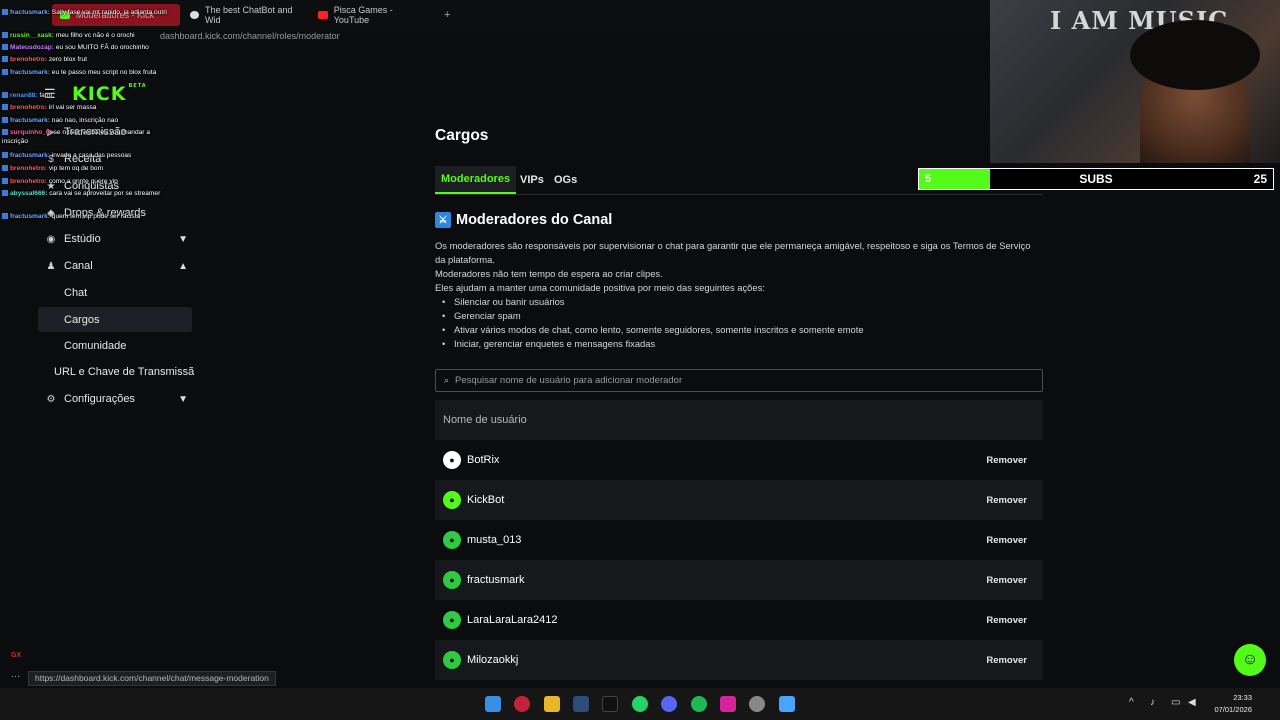 This screenshot has width=1280, height=720. What do you see at coordinates (735, 302) in the screenshot?
I see `action-item: Silenciar ou banir usuários` at bounding box center [735, 302].